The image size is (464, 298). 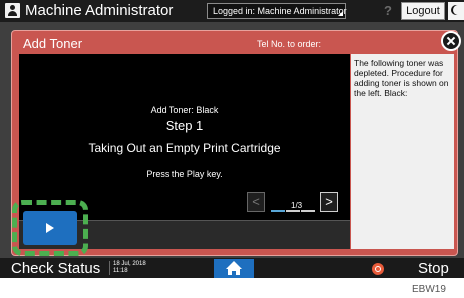 I want to click on play-button, so click(x=50, y=228).